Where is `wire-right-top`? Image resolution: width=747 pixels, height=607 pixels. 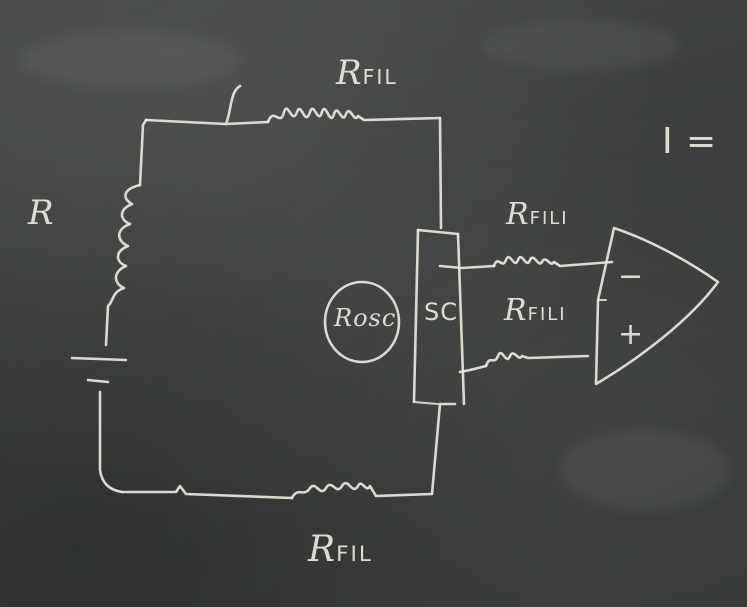
wire-right-top is located at coordinates (440, 173).